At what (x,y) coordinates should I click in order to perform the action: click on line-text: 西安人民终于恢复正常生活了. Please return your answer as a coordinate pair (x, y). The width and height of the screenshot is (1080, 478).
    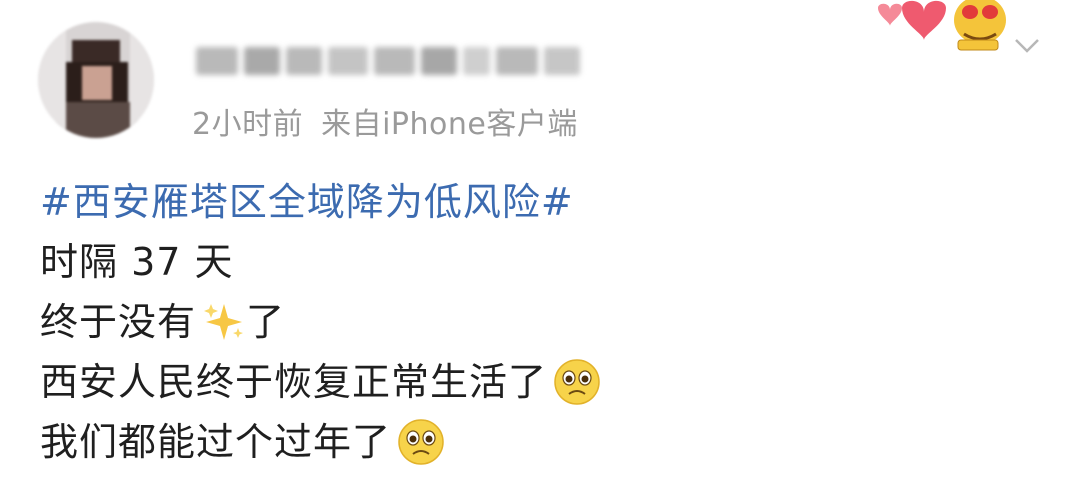
    Looking at the image, I should click on (294, 382).